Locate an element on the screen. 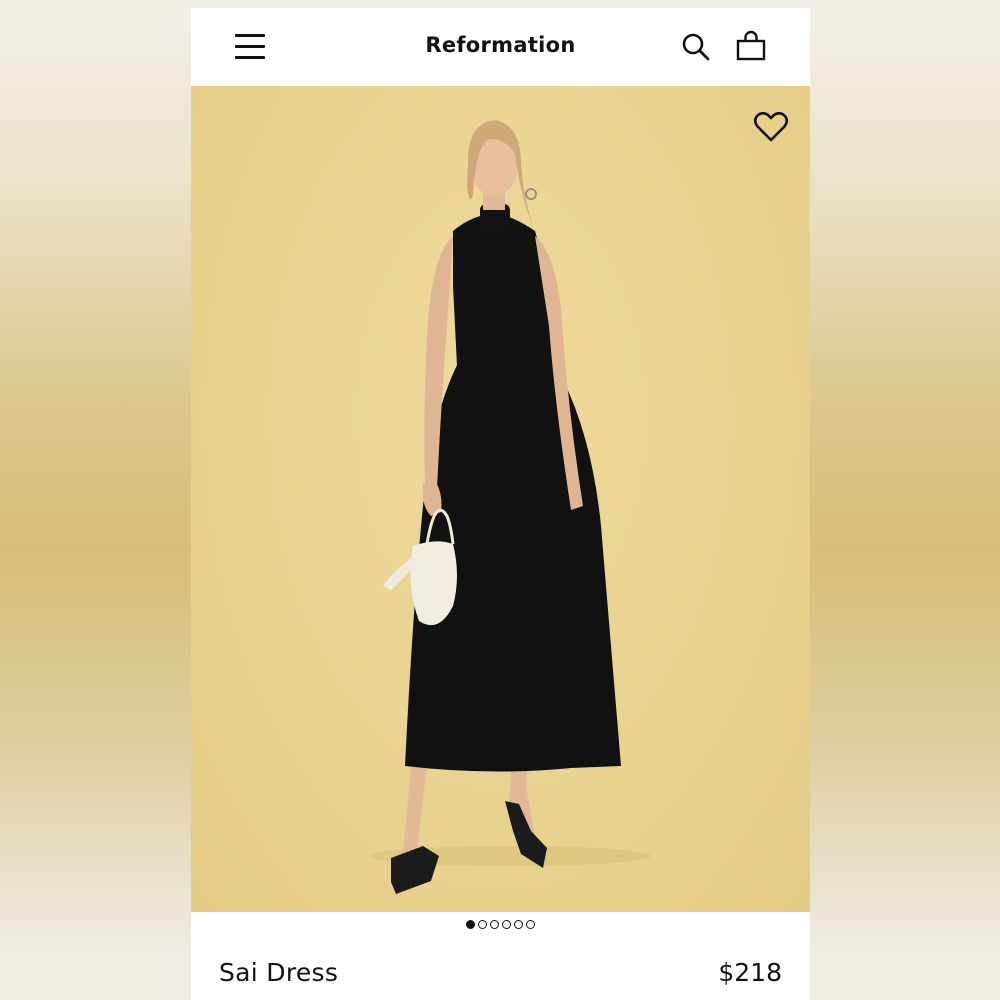 The width and height of the screenshot is (1000, 1000). shopping-bag-icon is located at coordinates (751, 46).